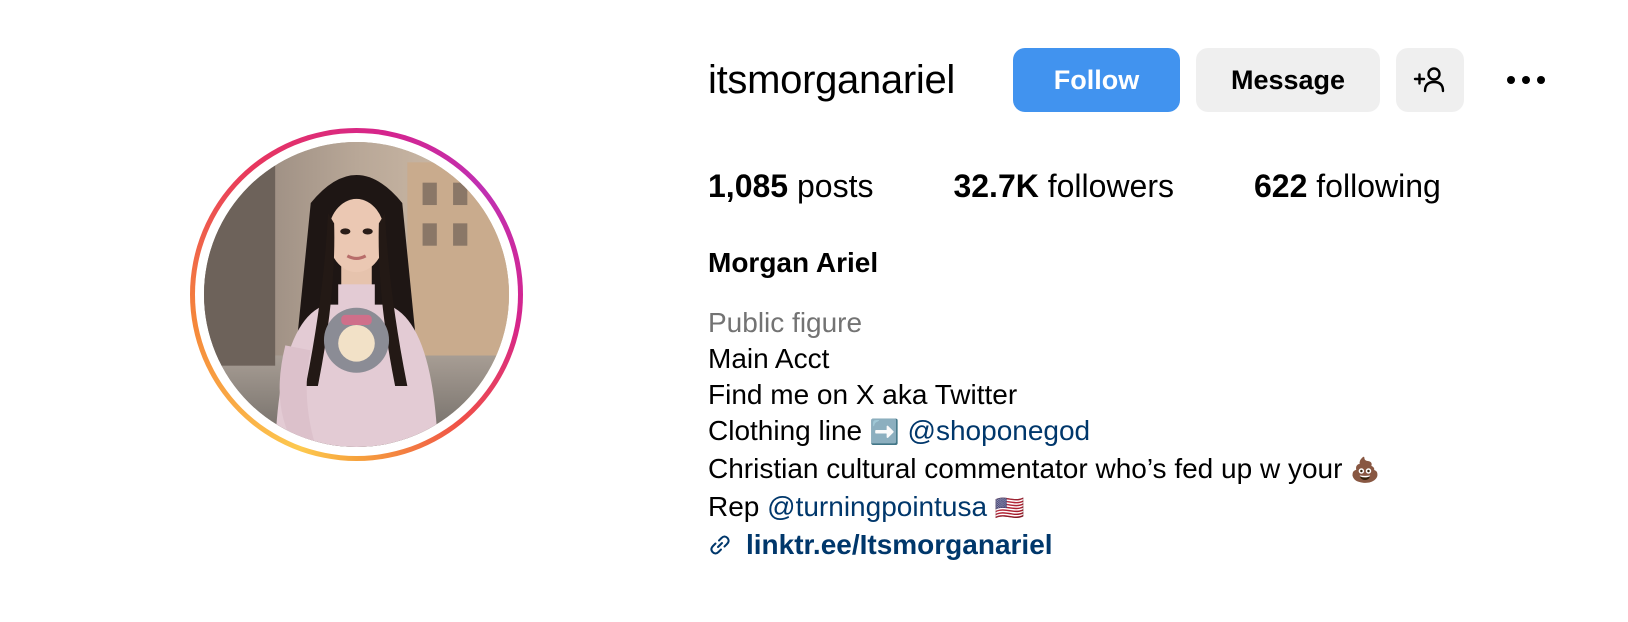  What do you see at coordinates (899, 545) in the screenshot?
I see `link-text: linktr.ee/Itsmorganariel` at bounding box center [899, 545].